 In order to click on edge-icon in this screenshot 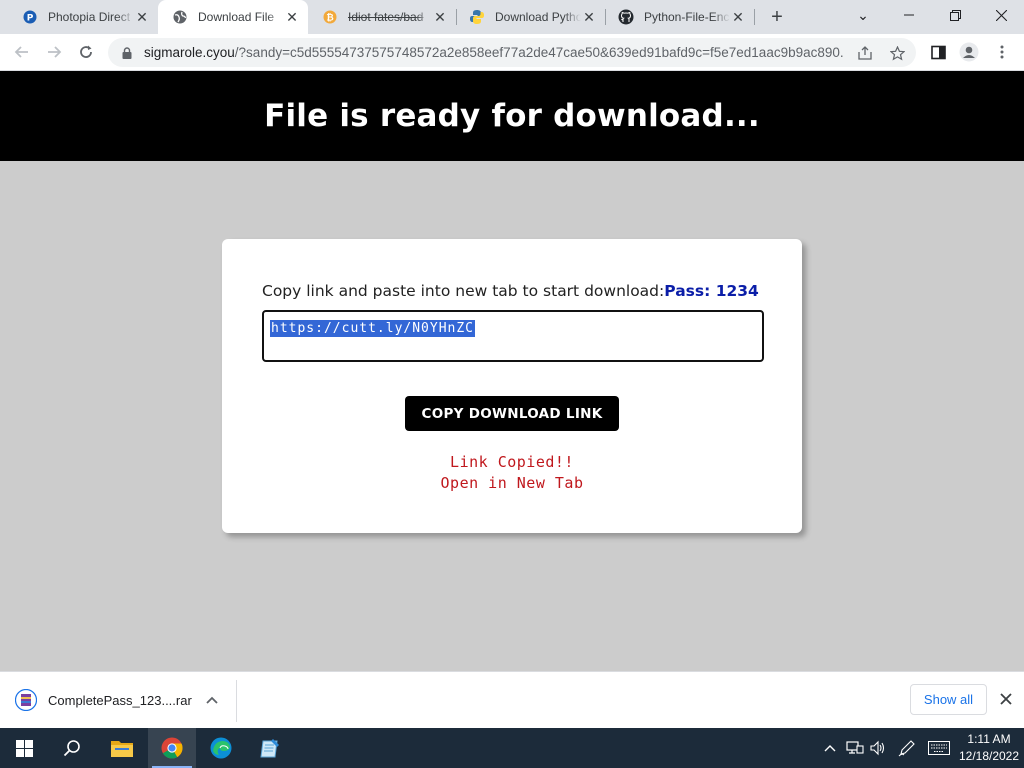, I will do `click(221, 748)`.